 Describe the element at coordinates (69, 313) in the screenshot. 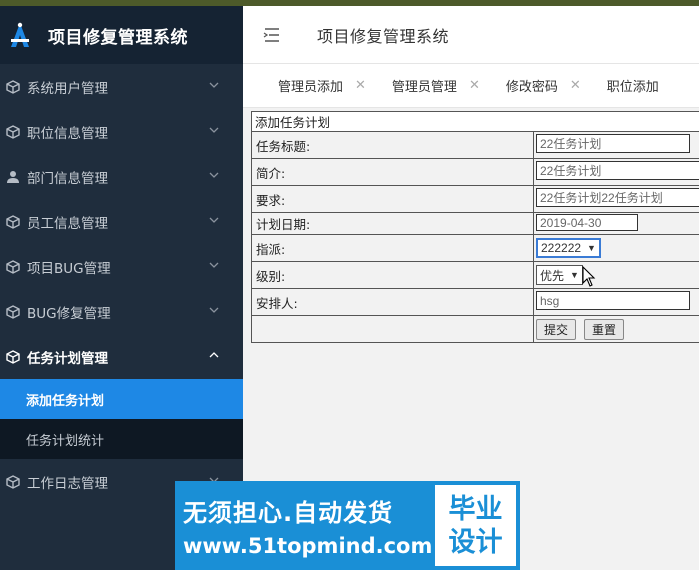

I see `sidebar-item-label: BUG修复管理` at that location.